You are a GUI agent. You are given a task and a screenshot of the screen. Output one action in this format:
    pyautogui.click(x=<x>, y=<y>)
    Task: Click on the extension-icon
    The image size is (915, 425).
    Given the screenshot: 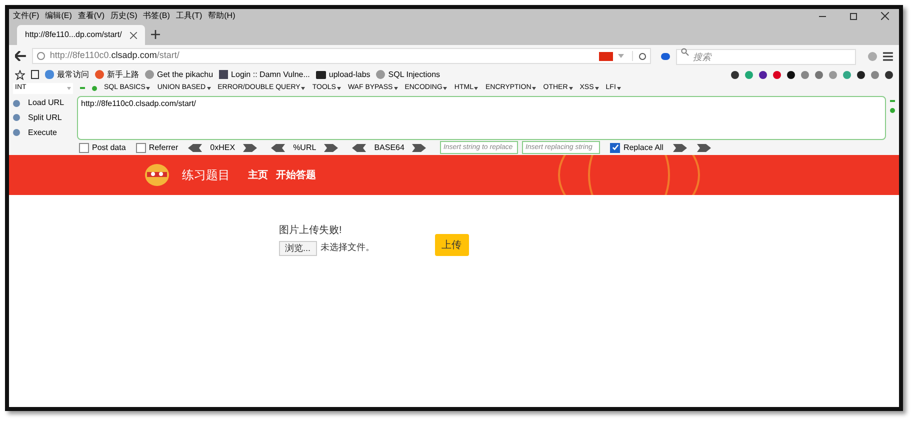 What is the action you would take?
    pyautogui.click(x=665, y=56)
    